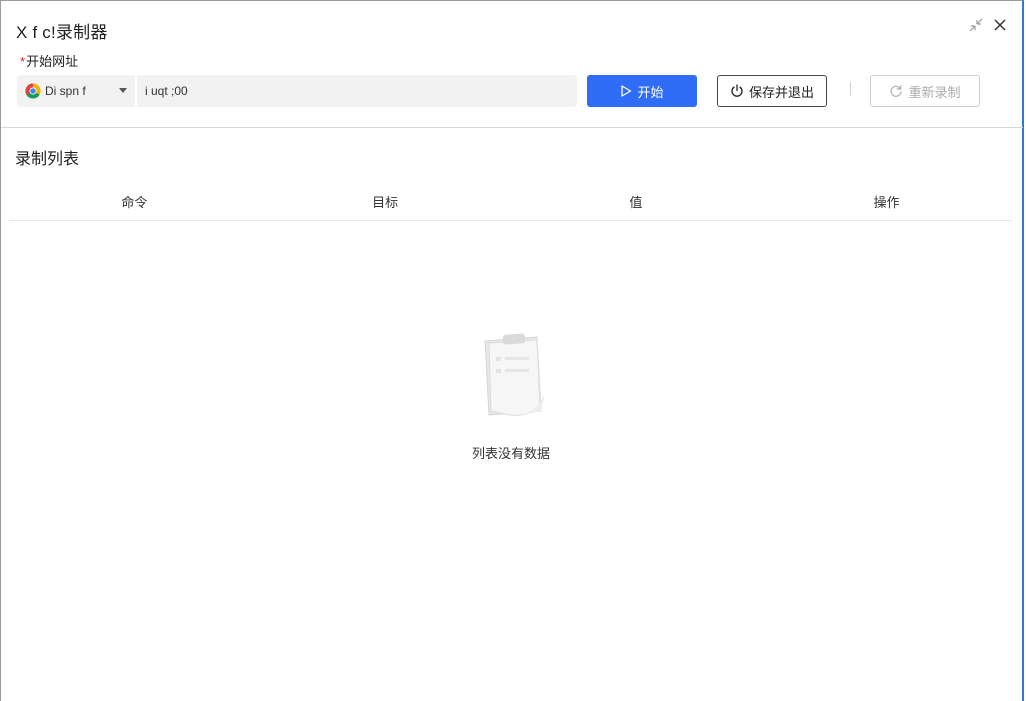 This screenshot has height=701, width=1026. Describe the element at coordinates (850, 89) in the screenshot. I see `toolbar-divider` at that location.